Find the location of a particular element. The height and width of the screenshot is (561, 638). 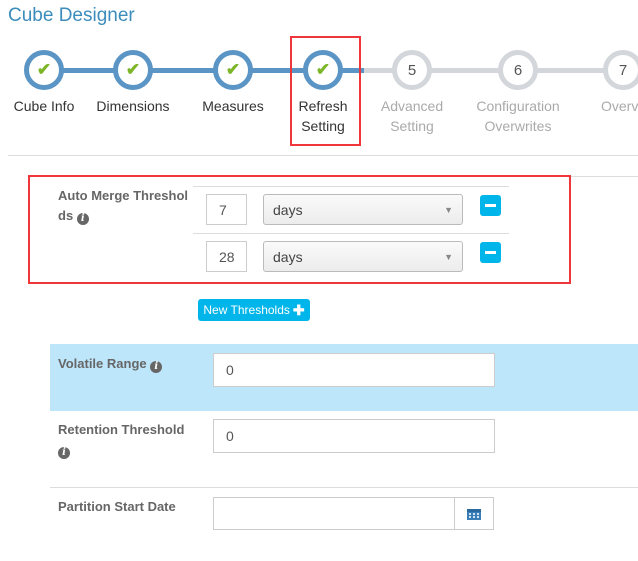

step-overview: 7 Overview is located at coordinates (610, 83).